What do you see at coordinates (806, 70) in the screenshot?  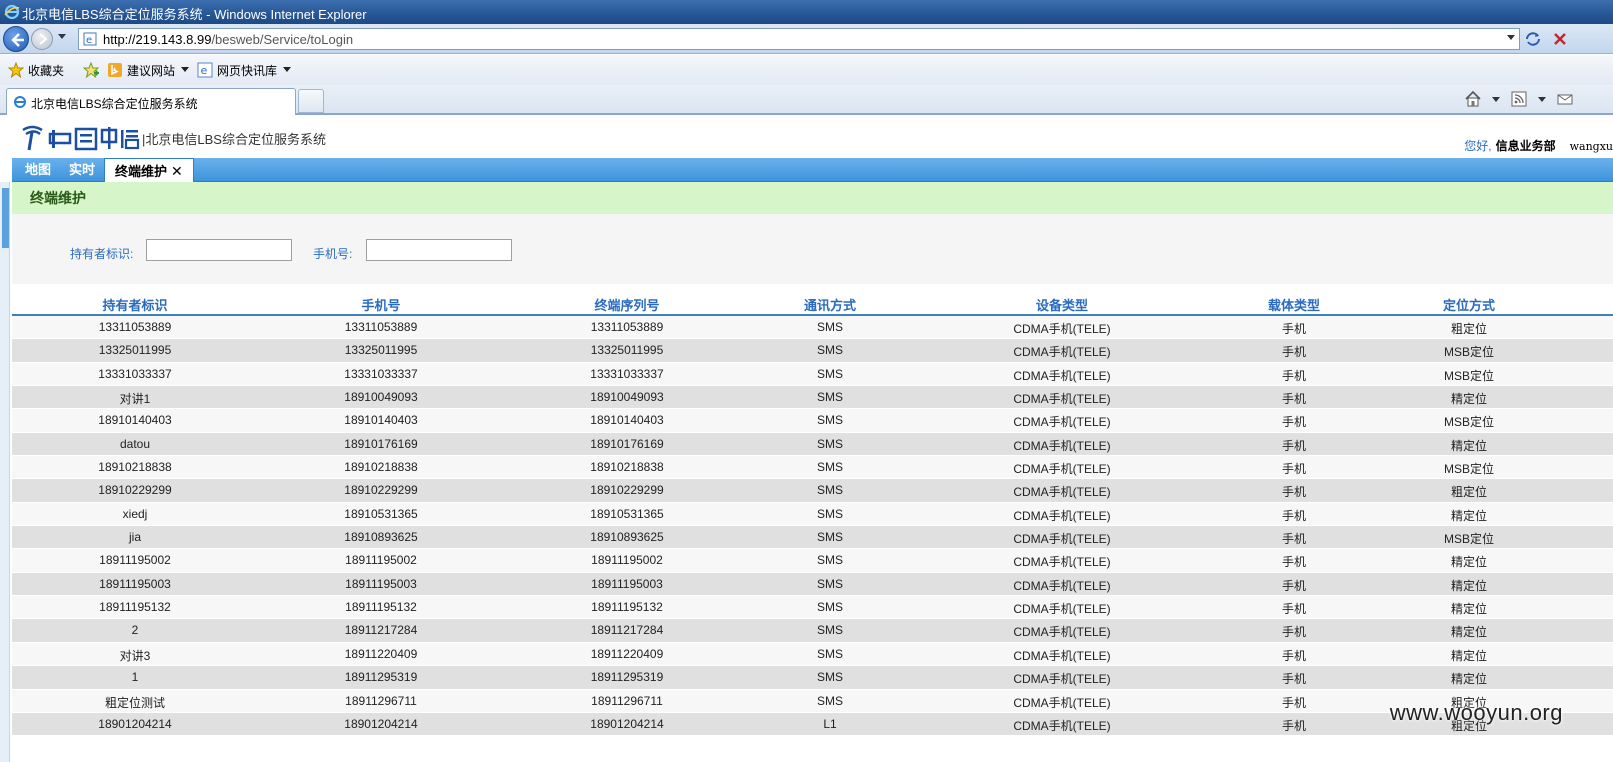 I see `favorites-bar: 收藏夹 建议网站 e 网页快讯库` at bounding box center [806, 70].